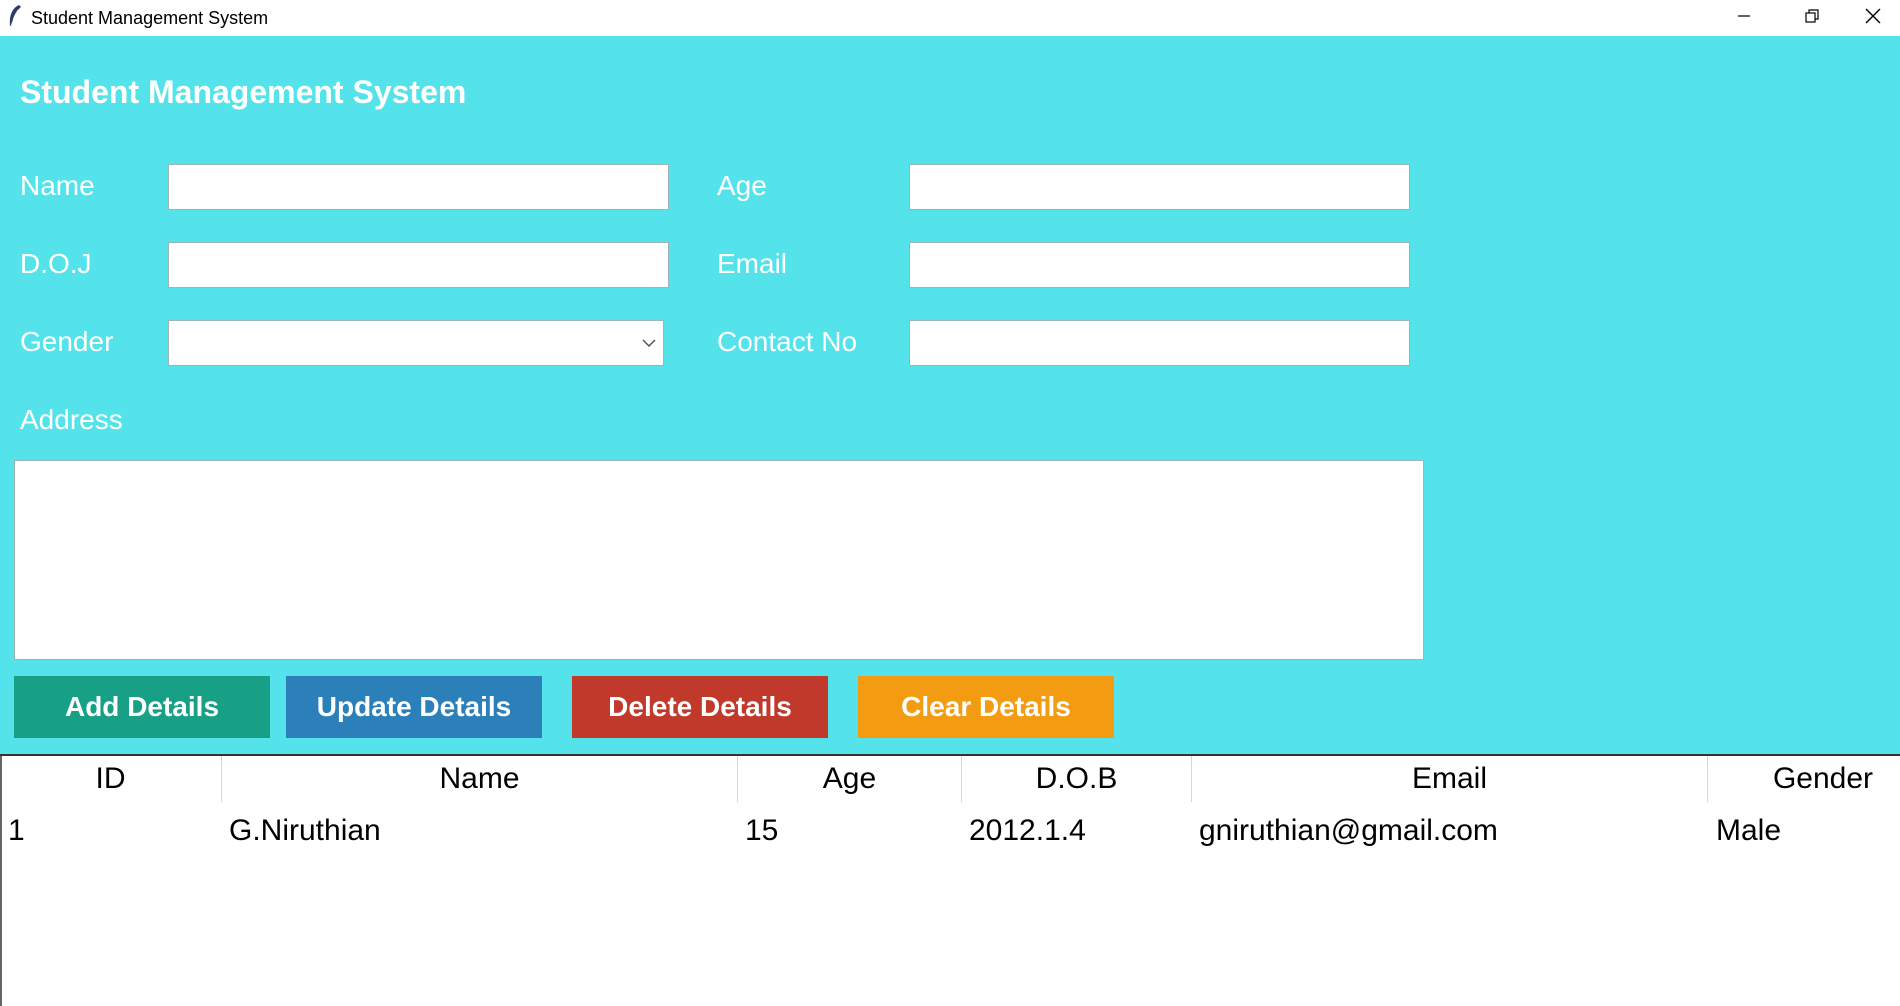 This screenshot has height=1006, width=1900. I want to click on title-bar: Student Management System, so click(950, 18).